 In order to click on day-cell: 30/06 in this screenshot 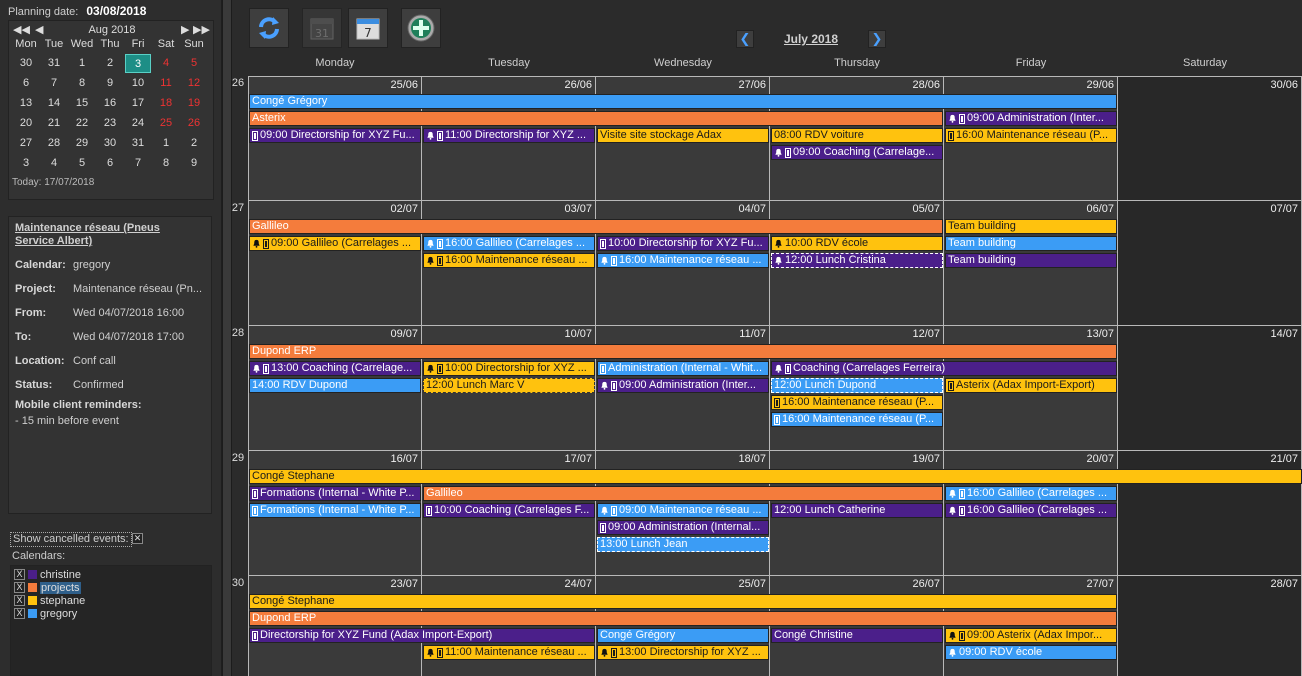, I will do `click(1210, 138)`.